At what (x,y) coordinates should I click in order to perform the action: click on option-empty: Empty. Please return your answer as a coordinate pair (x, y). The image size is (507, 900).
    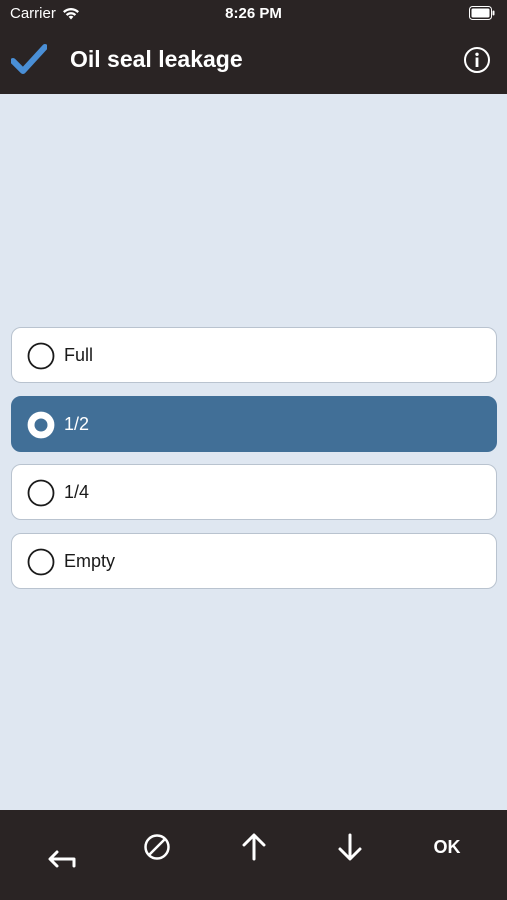
    Looking at the image, I should click on (254, 561).